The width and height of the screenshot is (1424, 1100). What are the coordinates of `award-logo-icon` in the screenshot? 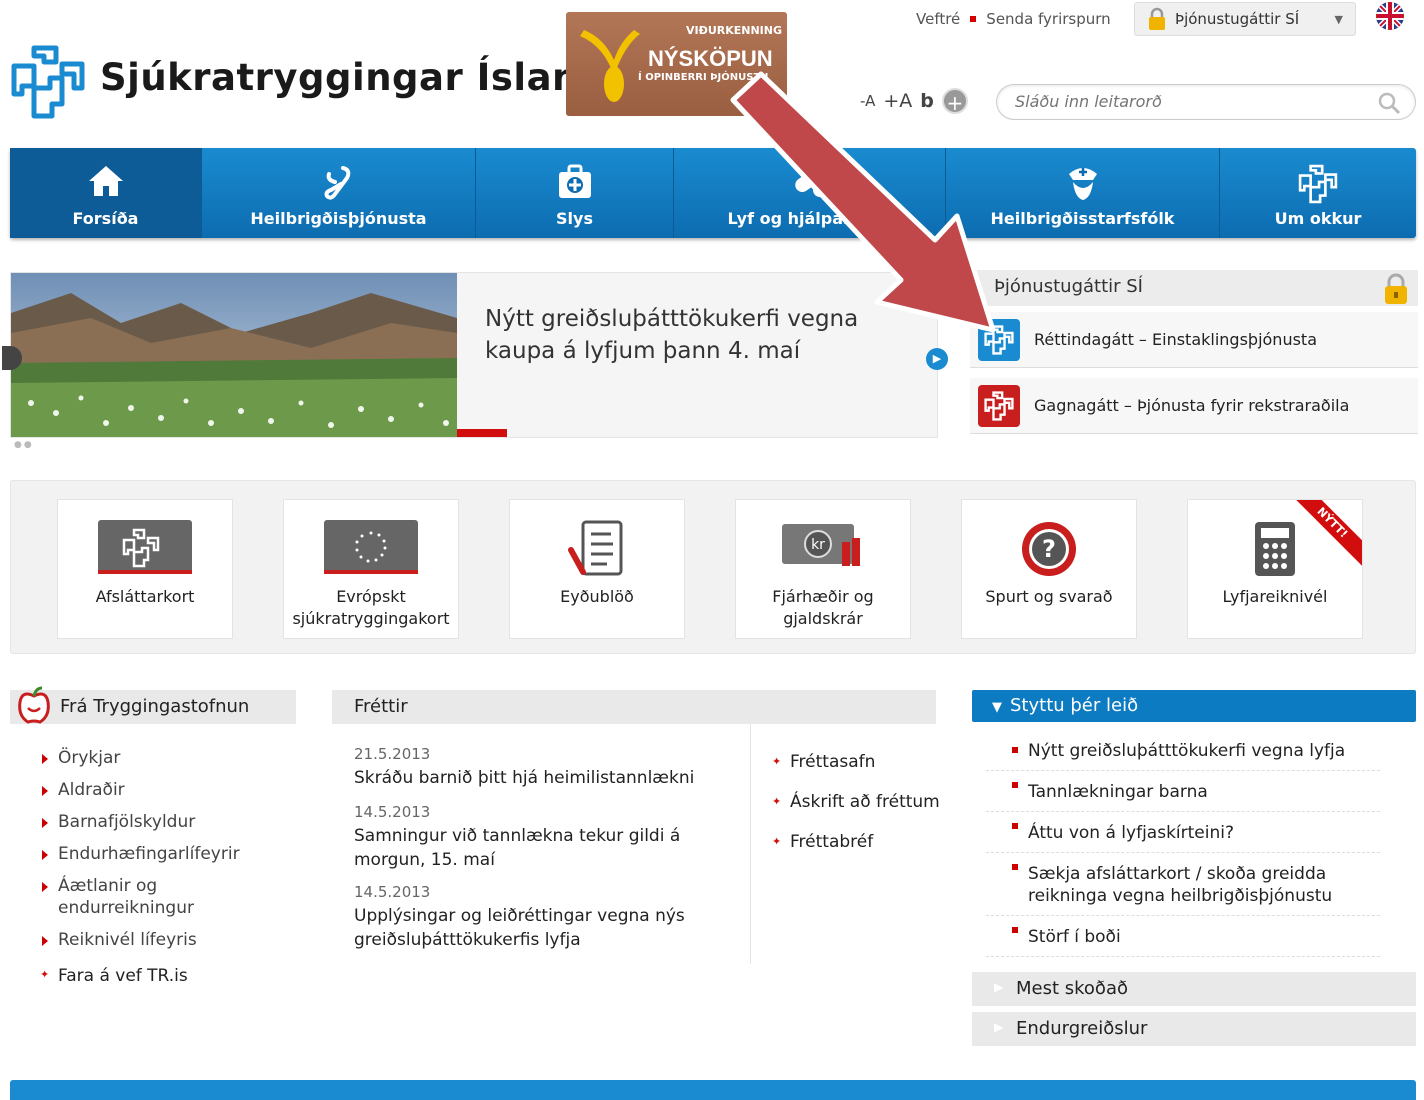 It's located at (610, 66).